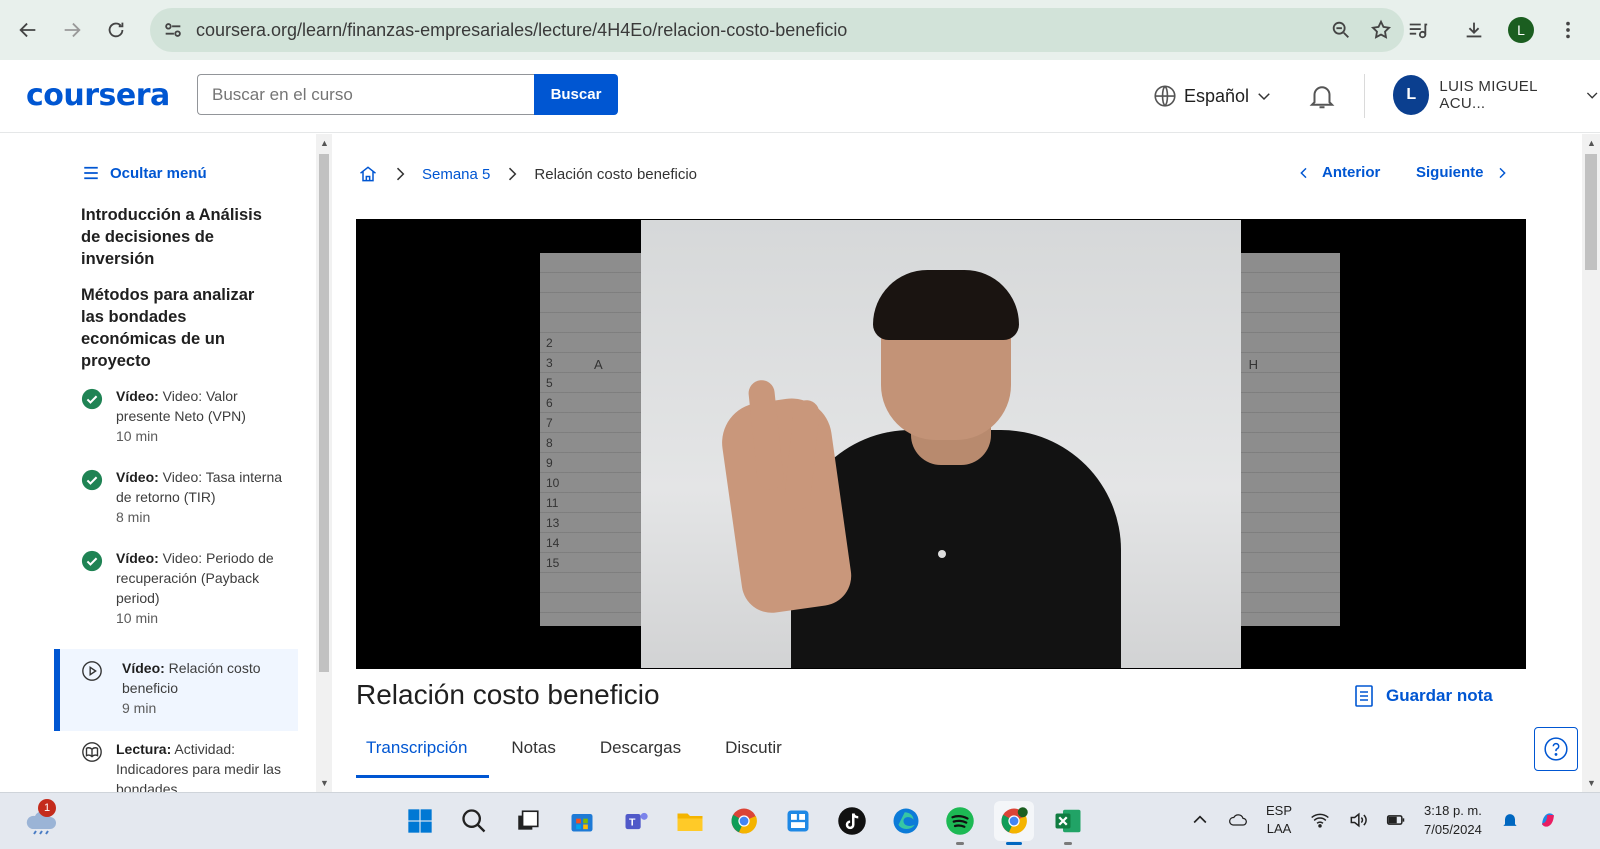  What do you see at coordinates (1014, 843) in the screenshot?
I see `active-indicator` at bounding box center [1014, 843].